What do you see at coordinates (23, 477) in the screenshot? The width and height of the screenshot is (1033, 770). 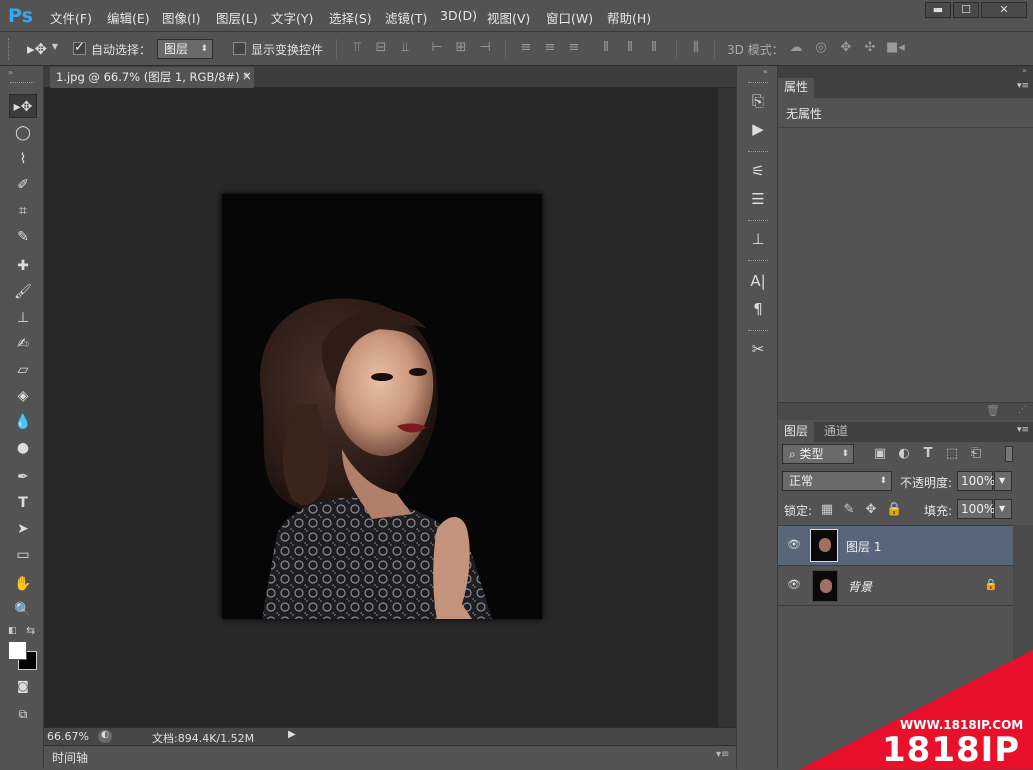 I see `pen-icon: ✒` at bounding box center [23, 477].